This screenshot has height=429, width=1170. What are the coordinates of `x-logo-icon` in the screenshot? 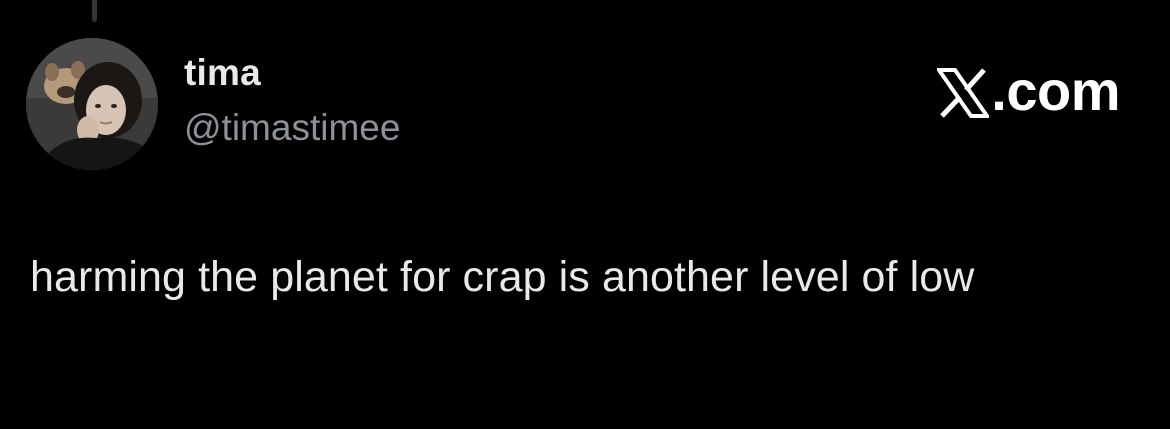 It's located at (963, 92).